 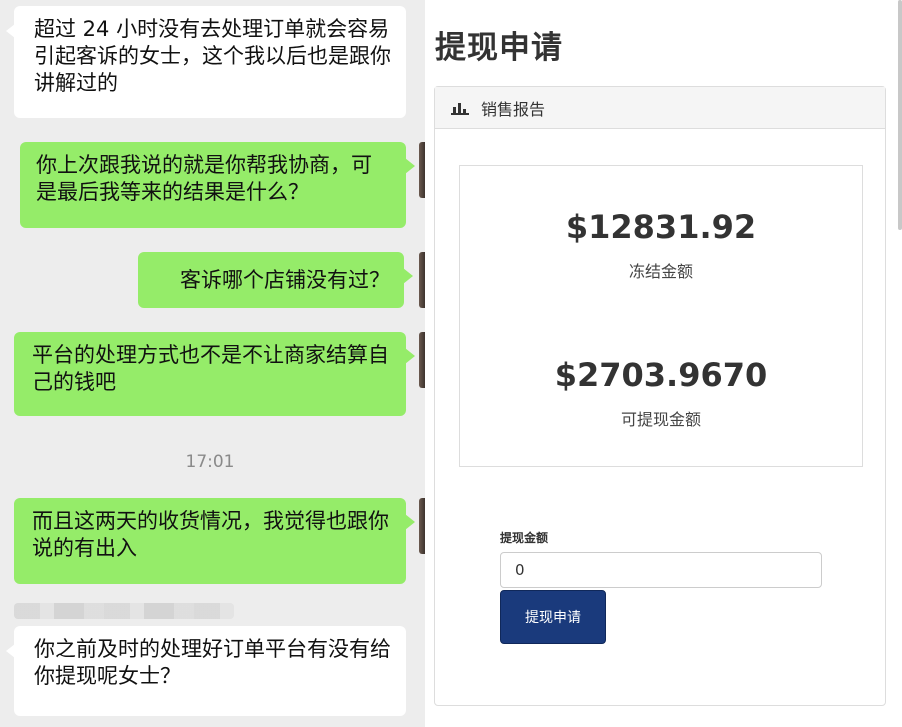 What do you see at coordinates (460, 108) in the screenshot?
I see `bar-chart-icon` at bounding box center [460, 108].